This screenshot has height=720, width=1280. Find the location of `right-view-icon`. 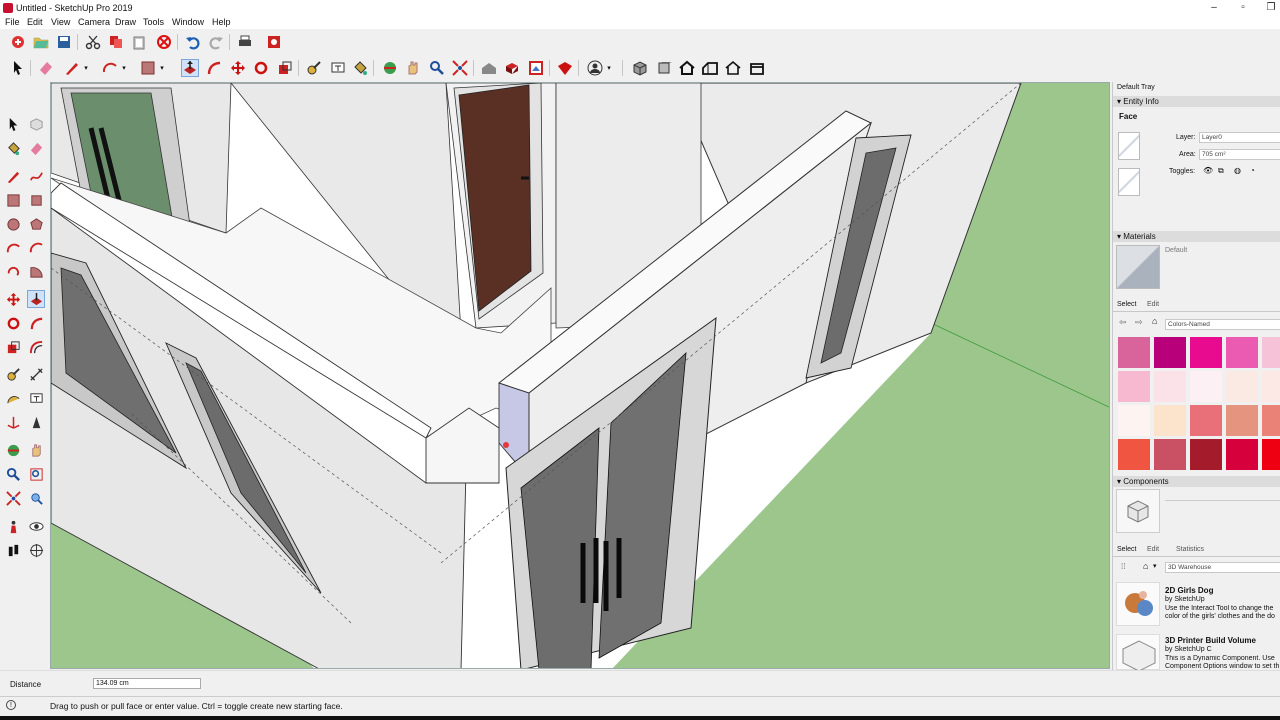

right-view-icon is located at coordinates (710, 68).